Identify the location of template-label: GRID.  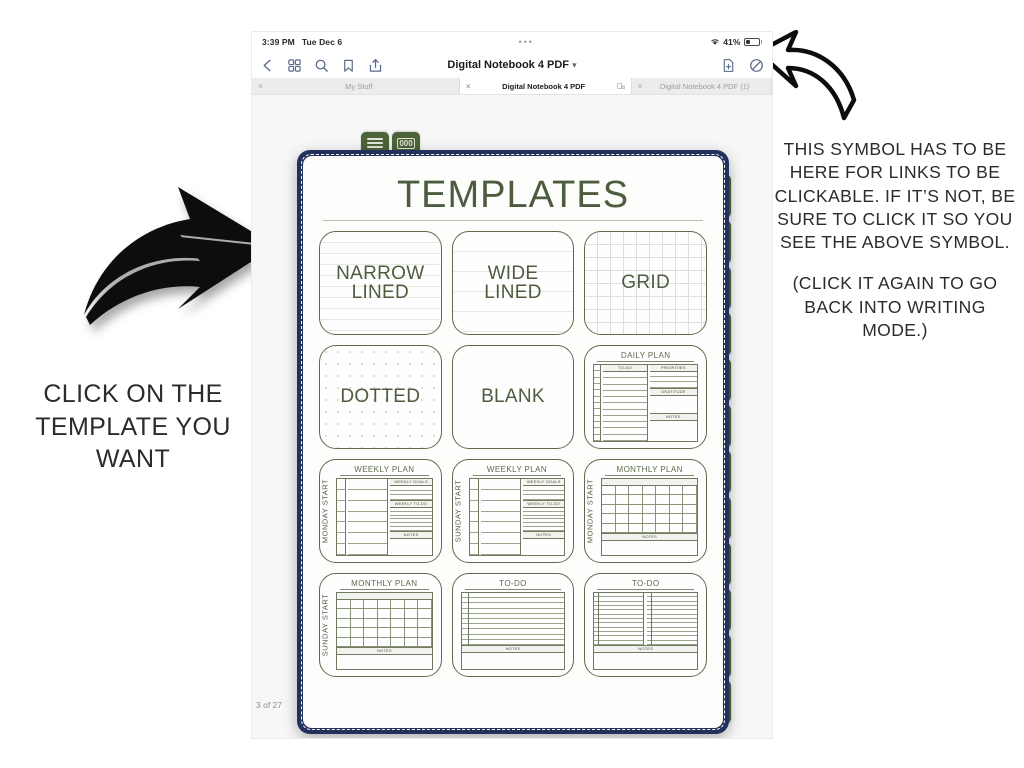
(645, 283).